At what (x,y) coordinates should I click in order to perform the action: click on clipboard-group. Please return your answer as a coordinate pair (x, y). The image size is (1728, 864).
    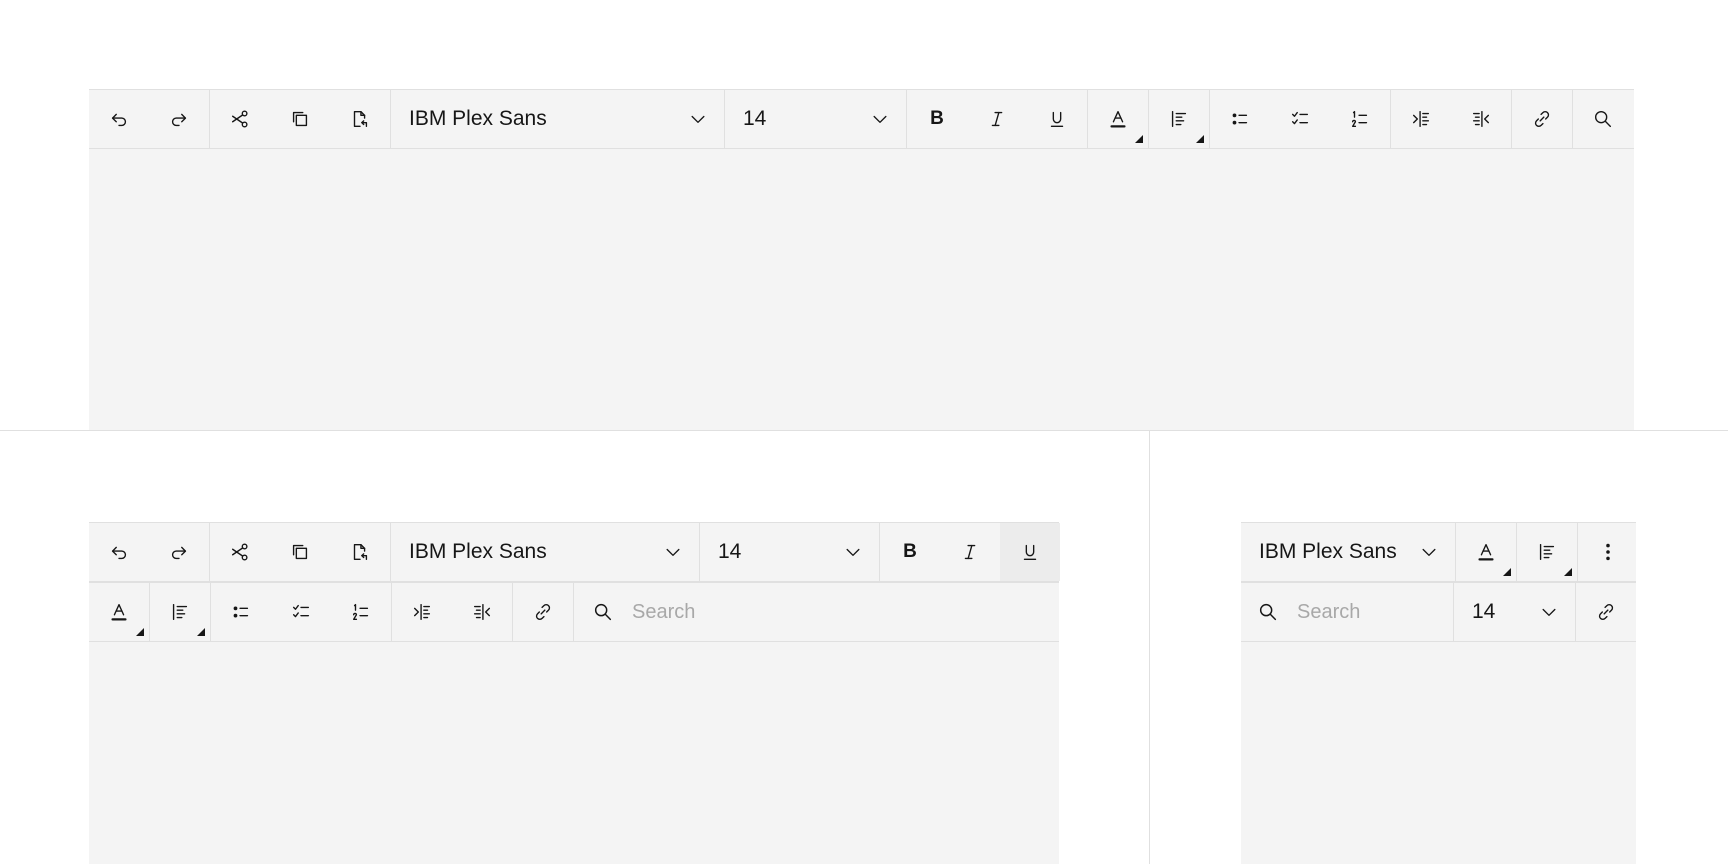
    Looking at the image, I should click on (300, 119).